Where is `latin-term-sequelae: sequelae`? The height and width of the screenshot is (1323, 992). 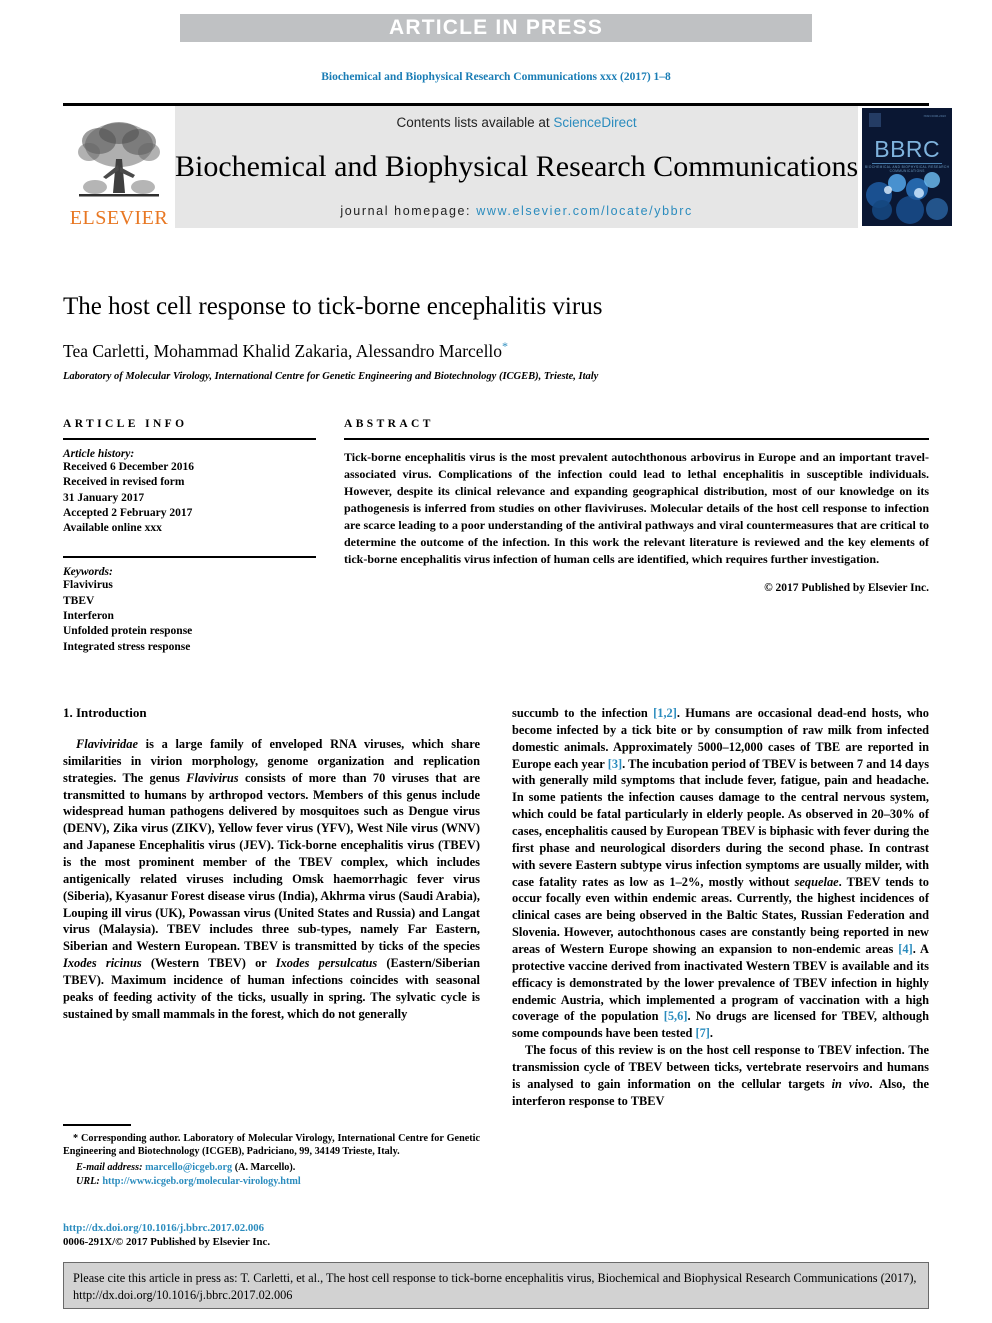 latin-term-sequelae: sequelae is located at coordinates (816, 881).